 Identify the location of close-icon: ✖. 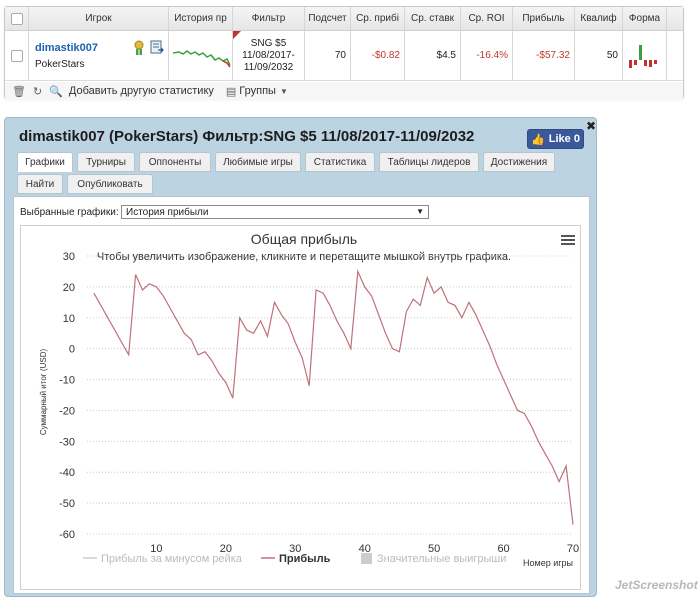
(591, 126).